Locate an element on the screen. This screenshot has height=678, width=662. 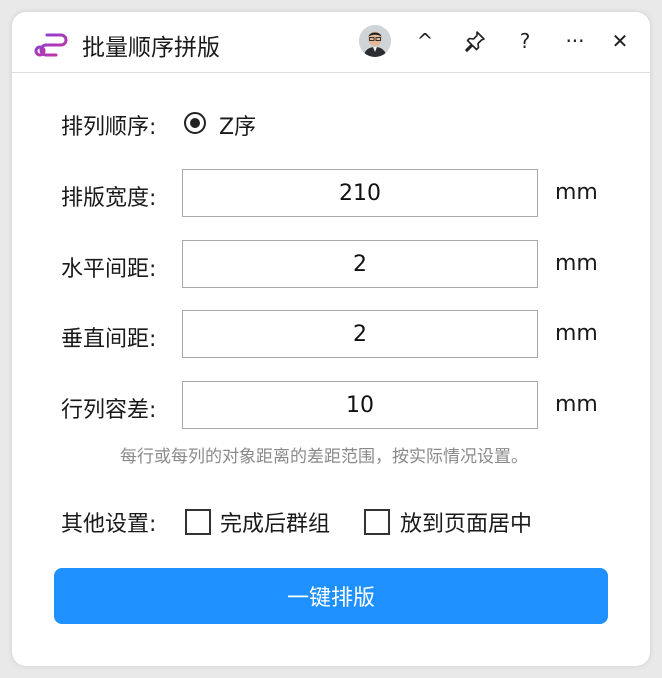
close-button: ✕ is located at coordinates (620, 41).